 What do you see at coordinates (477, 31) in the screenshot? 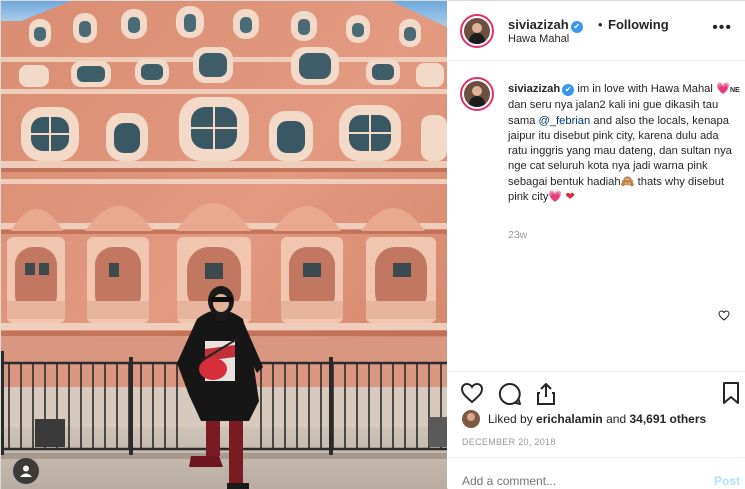
I see `author-avatar` at bounding box center [477, 31].